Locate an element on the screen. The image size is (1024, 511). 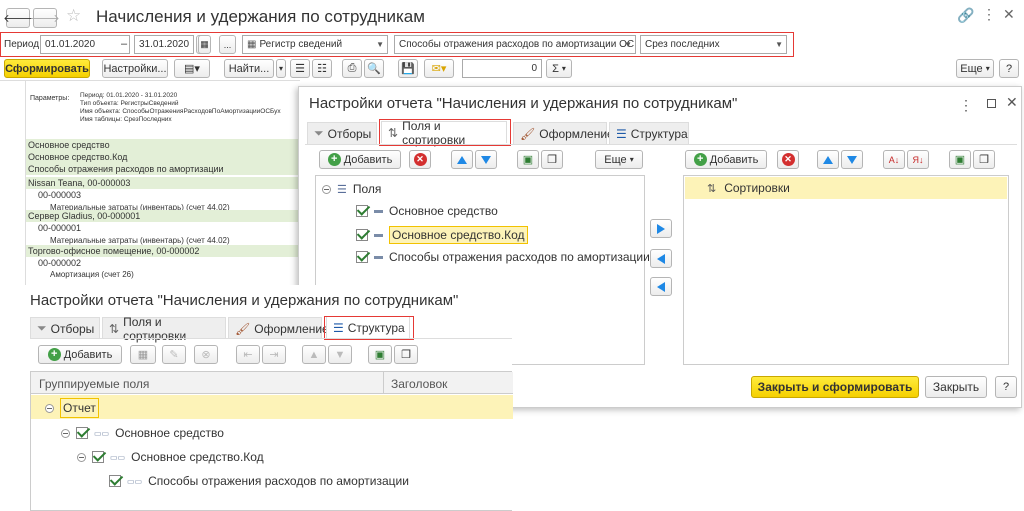
add-group-button: + Добавить is located at coordinates (80, 354).